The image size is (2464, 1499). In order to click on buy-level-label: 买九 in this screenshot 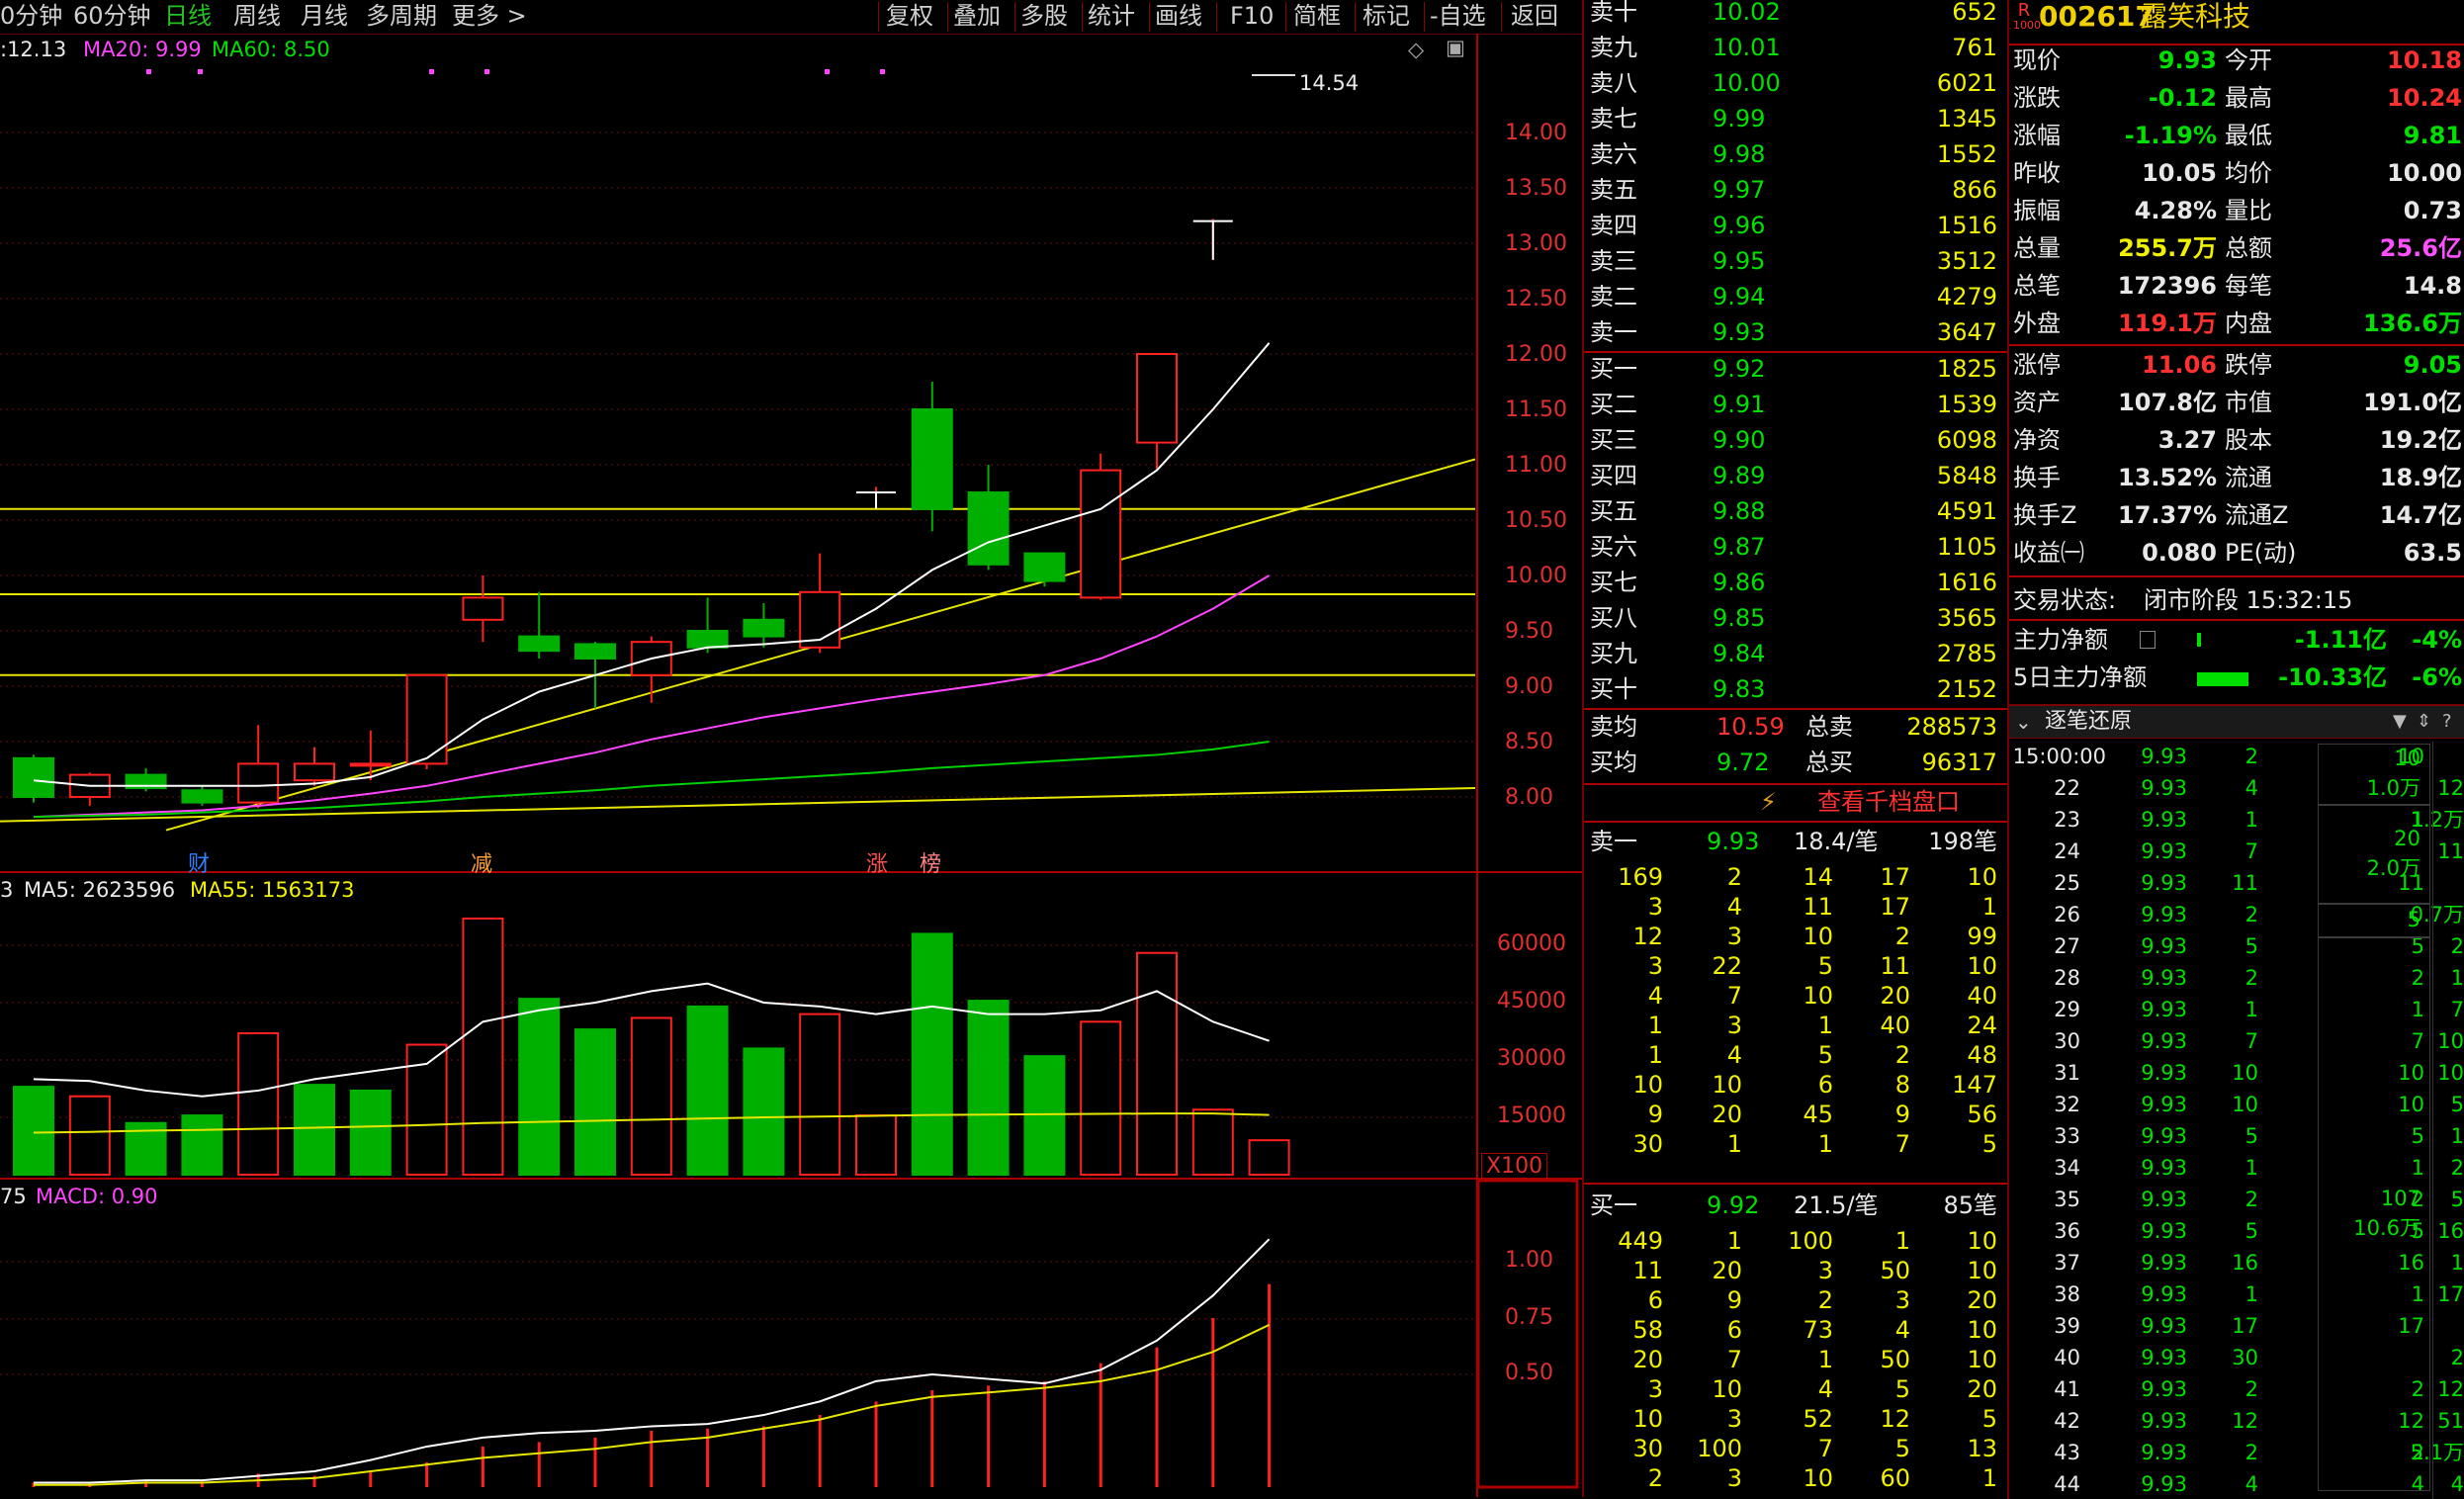, I will do `click(1614, 653)`.